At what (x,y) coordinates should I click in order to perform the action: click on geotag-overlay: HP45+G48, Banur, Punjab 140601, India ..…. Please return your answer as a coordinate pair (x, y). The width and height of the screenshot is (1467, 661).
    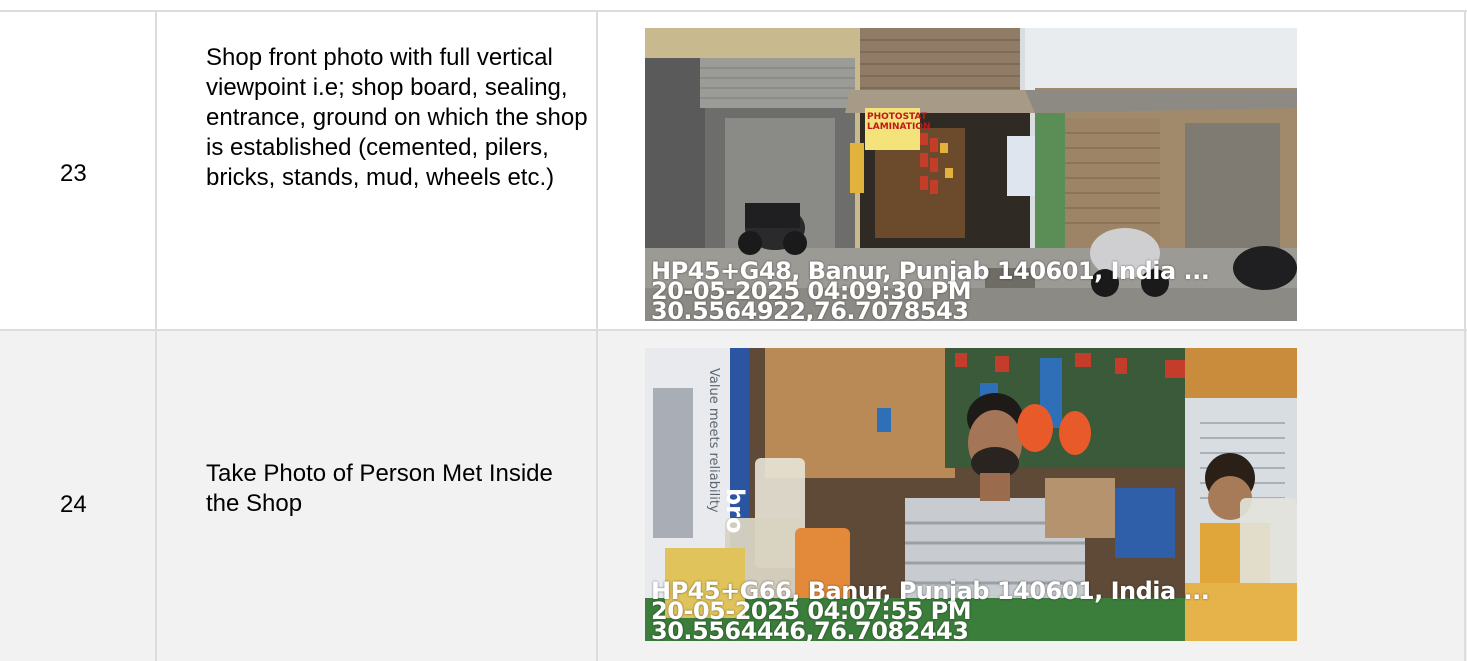
    Looking at the image, I should click on (930, 290).